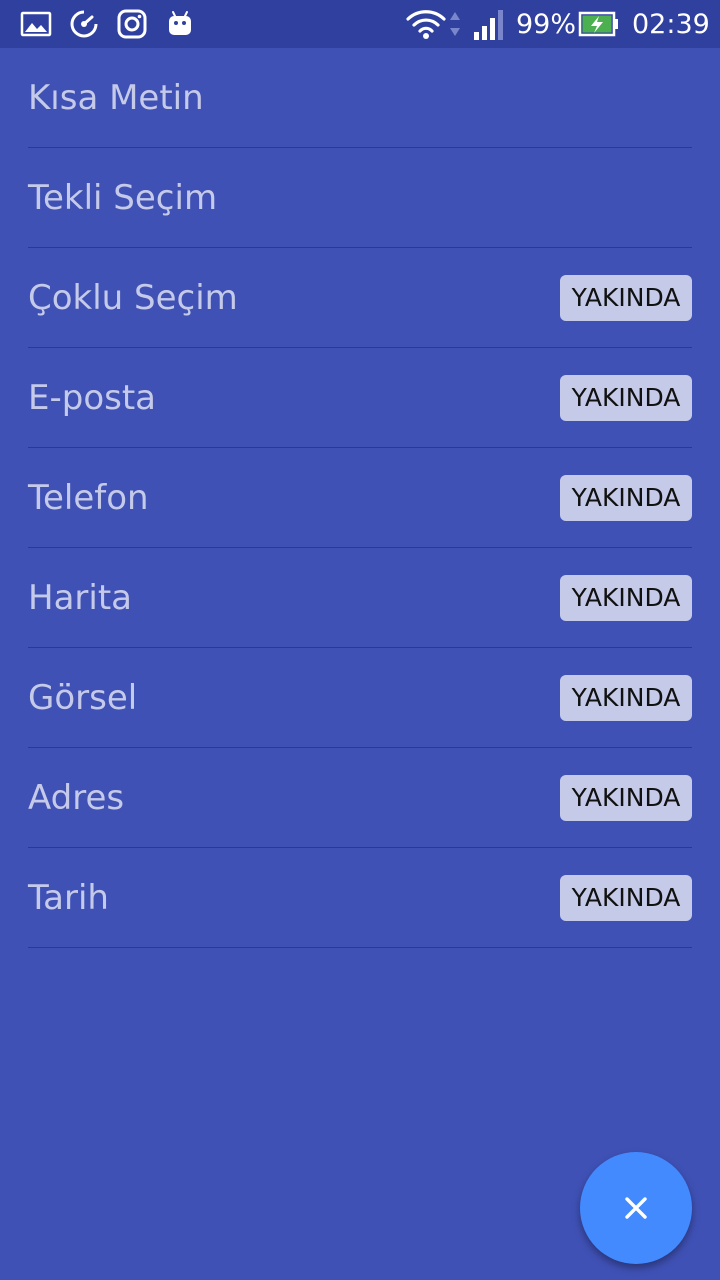 The width and height of the screenshot is (720, 1280). What do you see at coordinates (83, 698) in the screenshot?
I see `list-item-label: Görsel` at bounding box center [83, 698].